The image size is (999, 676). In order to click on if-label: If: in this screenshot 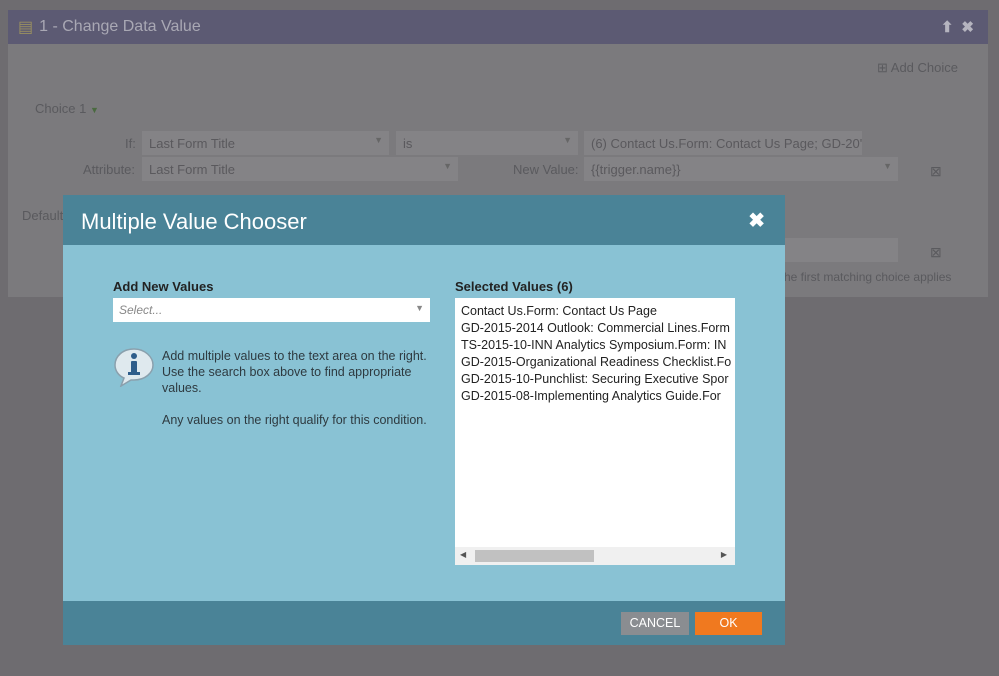, I will do `click(130, 143)`.